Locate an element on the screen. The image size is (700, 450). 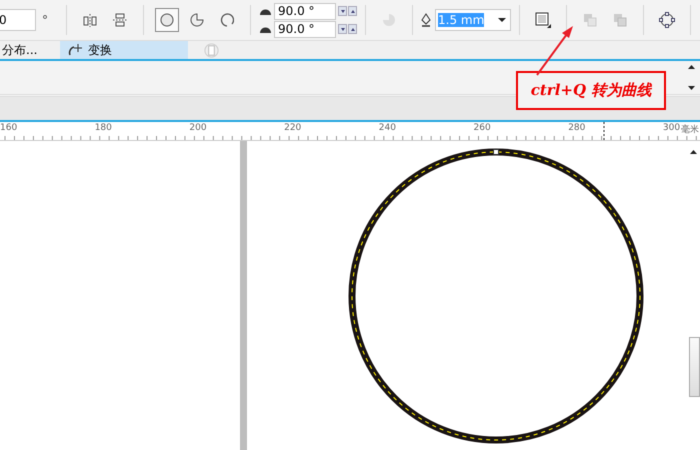
scrollbar-thumb is located at coordinates (694, 367).